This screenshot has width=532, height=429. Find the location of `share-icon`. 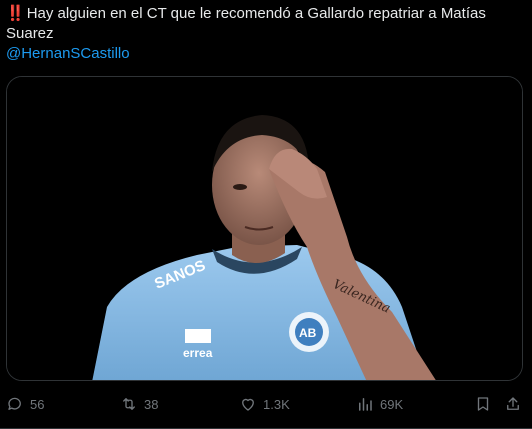

share-icon is located at coordinates (513, 403).